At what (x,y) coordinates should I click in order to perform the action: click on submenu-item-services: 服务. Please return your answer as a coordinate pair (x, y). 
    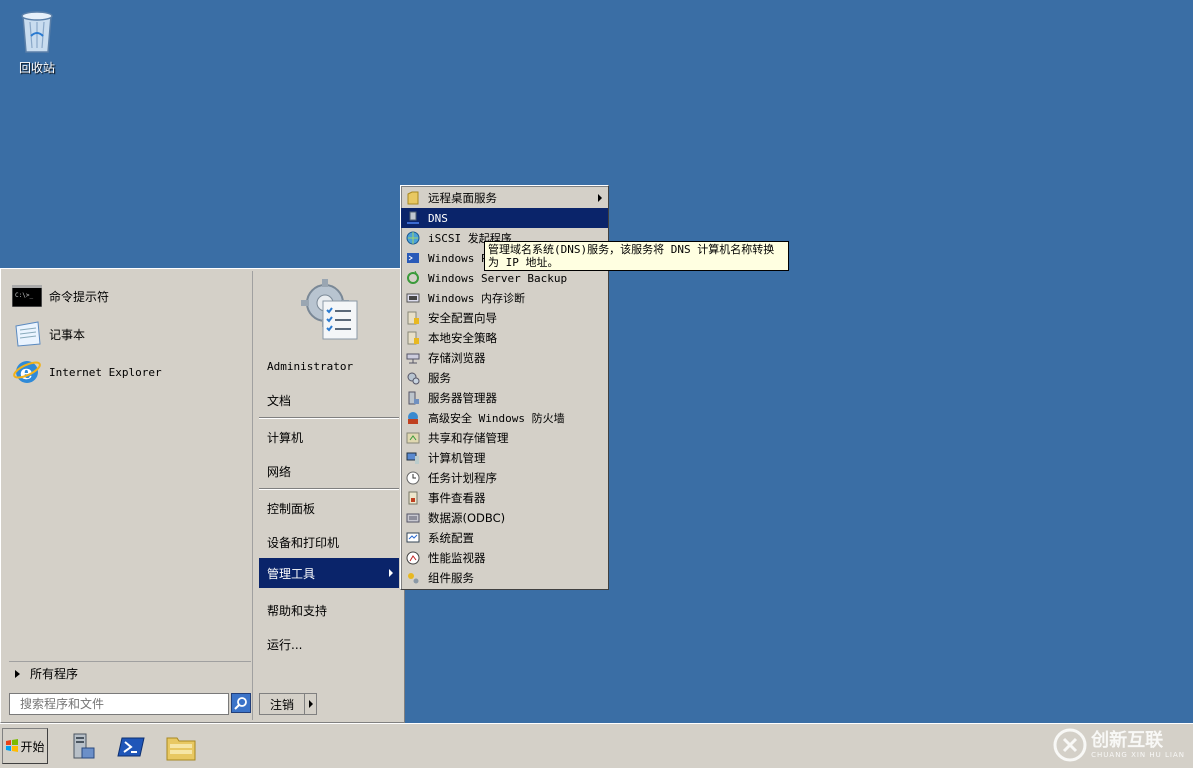
    Looking at the image, I should click on (504, 378).